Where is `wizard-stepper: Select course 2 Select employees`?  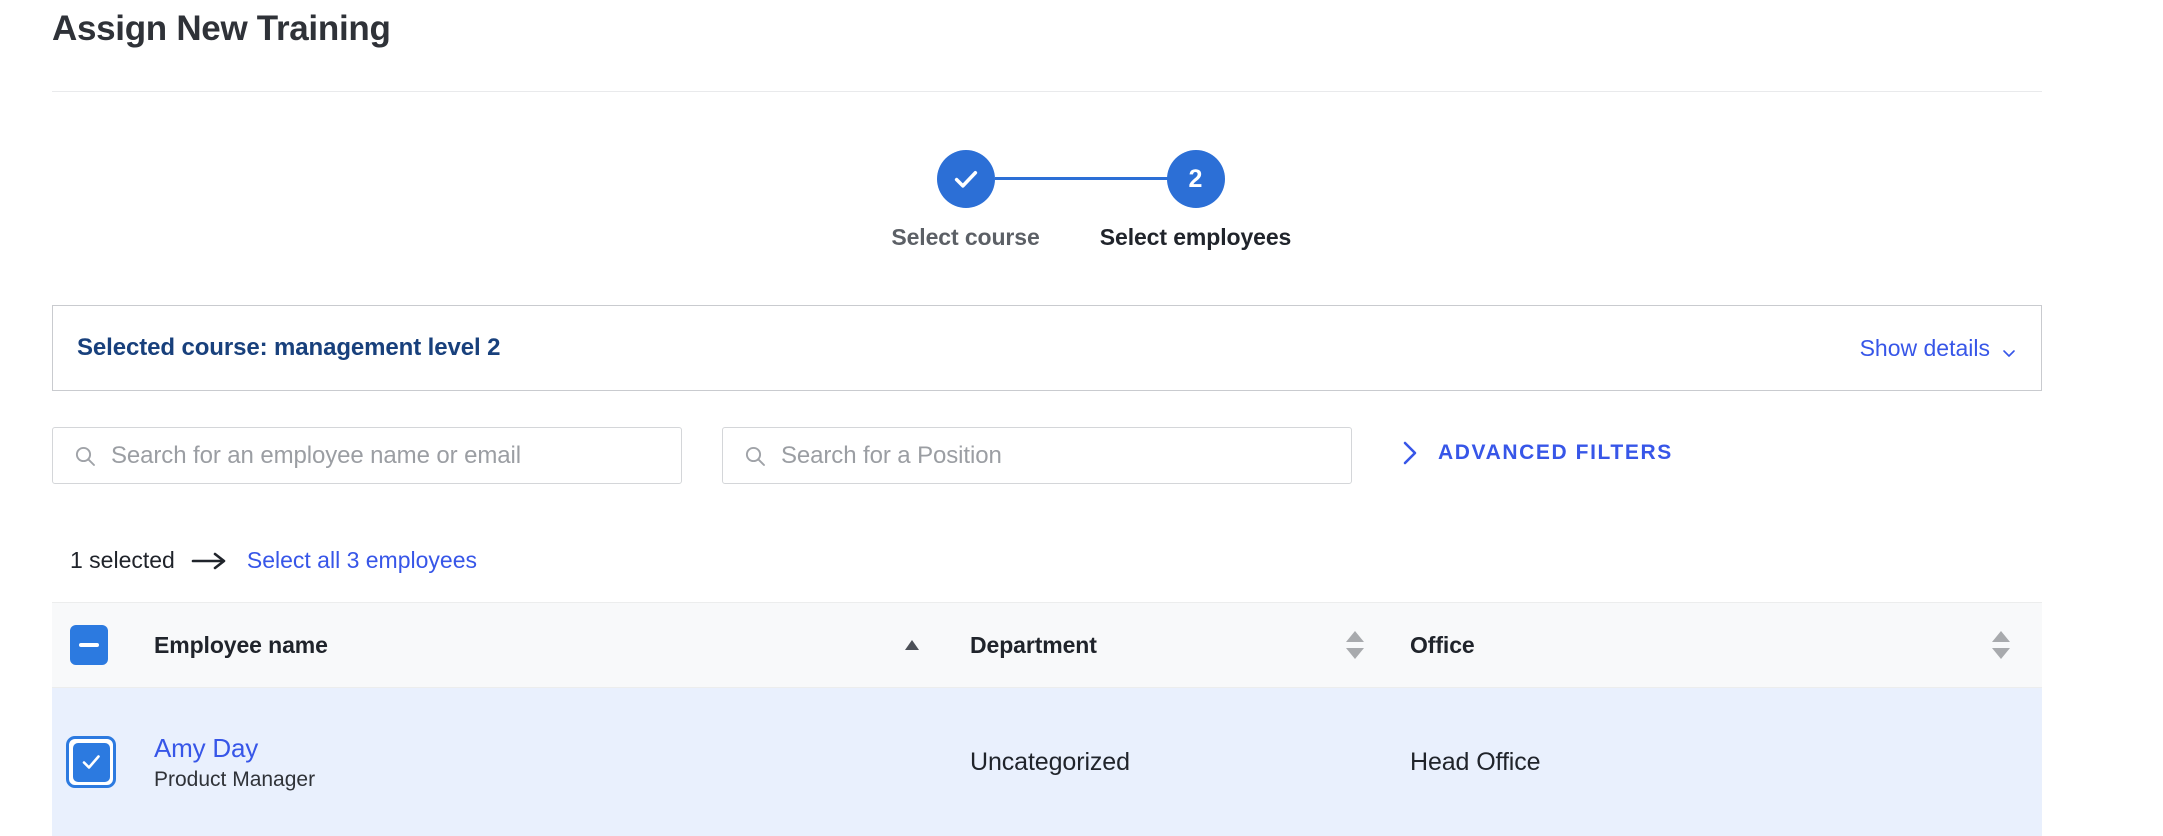 wizard-stepper: Select course 2 Select employees is located at coordinates (1081, 200).